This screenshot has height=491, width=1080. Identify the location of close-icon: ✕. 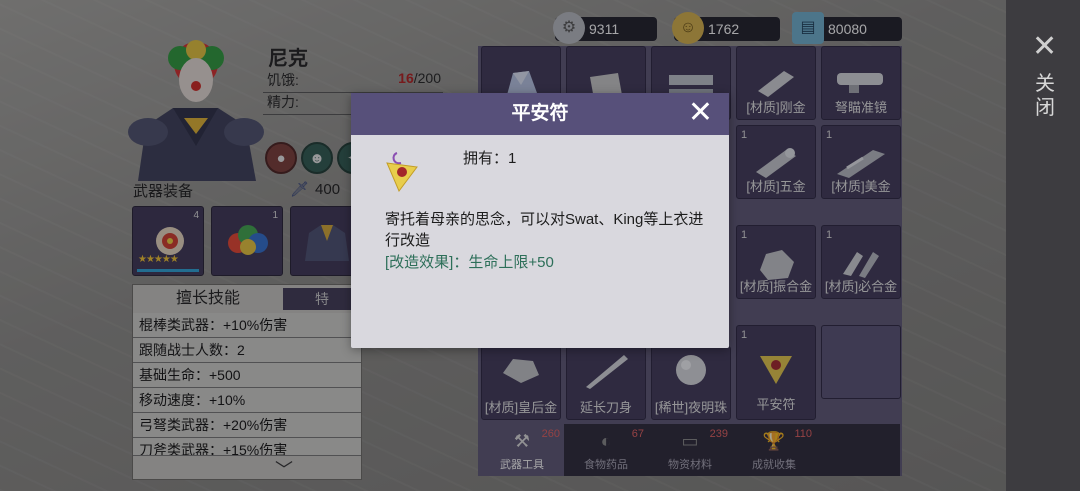
(1044, 47).